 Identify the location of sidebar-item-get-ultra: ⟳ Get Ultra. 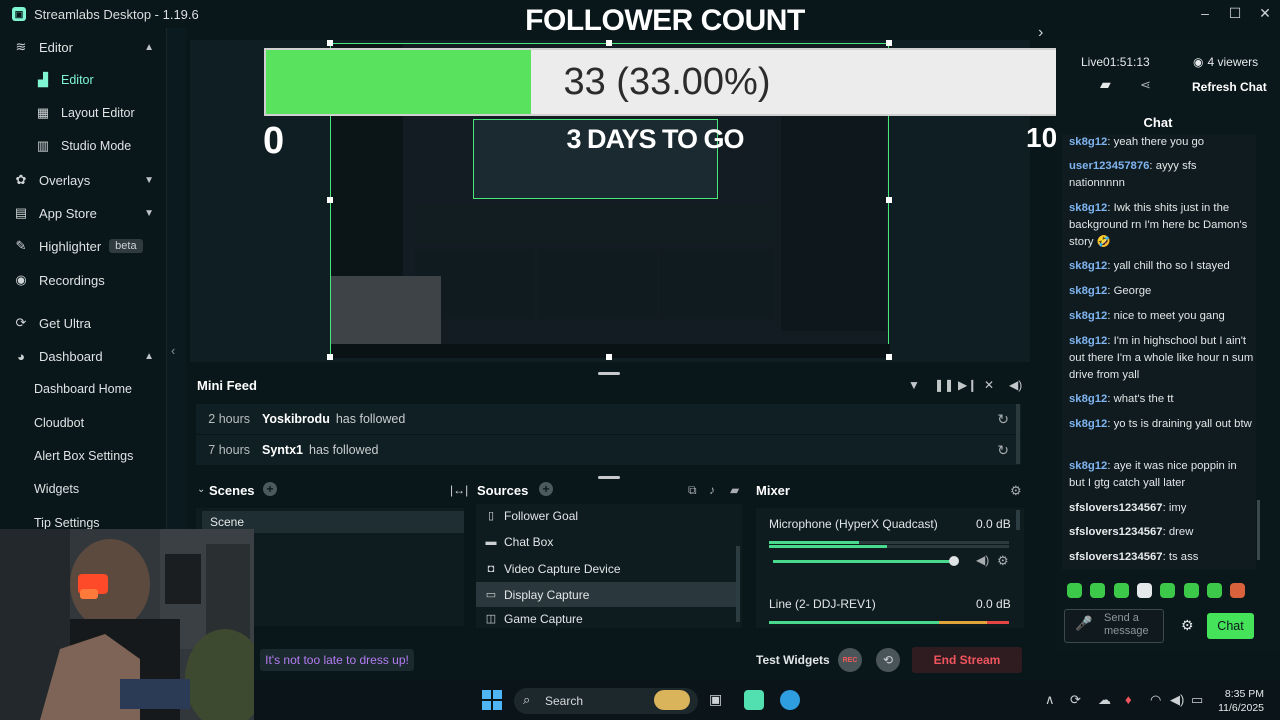
(83, 323).